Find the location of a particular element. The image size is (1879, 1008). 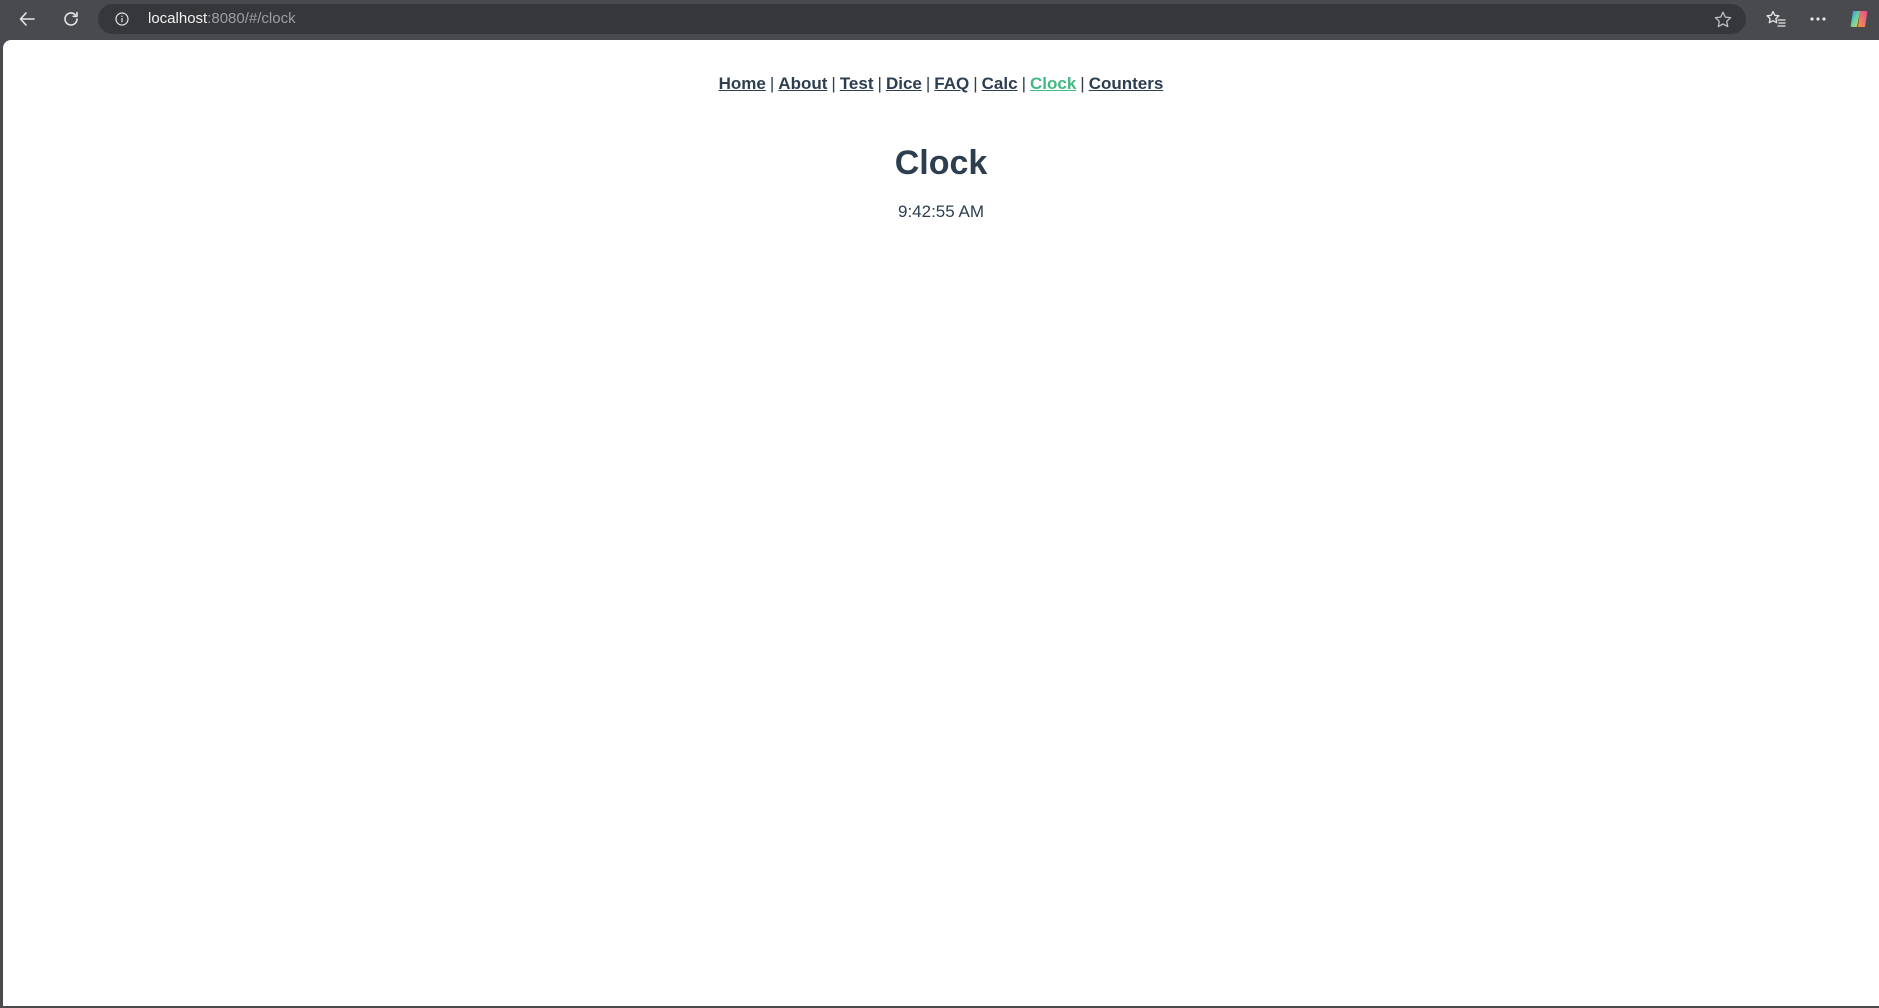

more-icon is located at coordinates (1818, 19).